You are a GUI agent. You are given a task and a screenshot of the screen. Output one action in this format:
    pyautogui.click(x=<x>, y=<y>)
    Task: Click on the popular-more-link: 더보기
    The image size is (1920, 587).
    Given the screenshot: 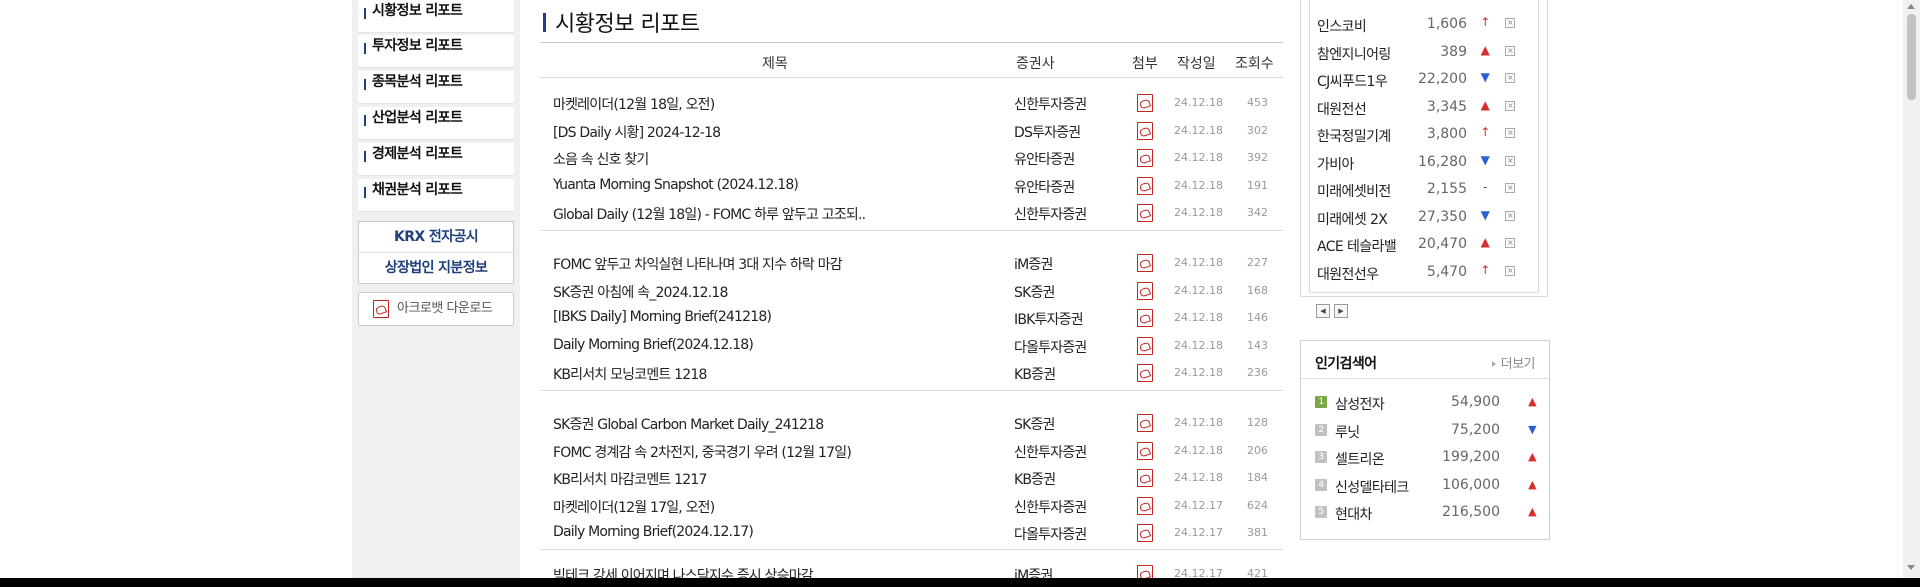 What is the action you would take?
    pyautogui.click(x=1514, y=362)
    